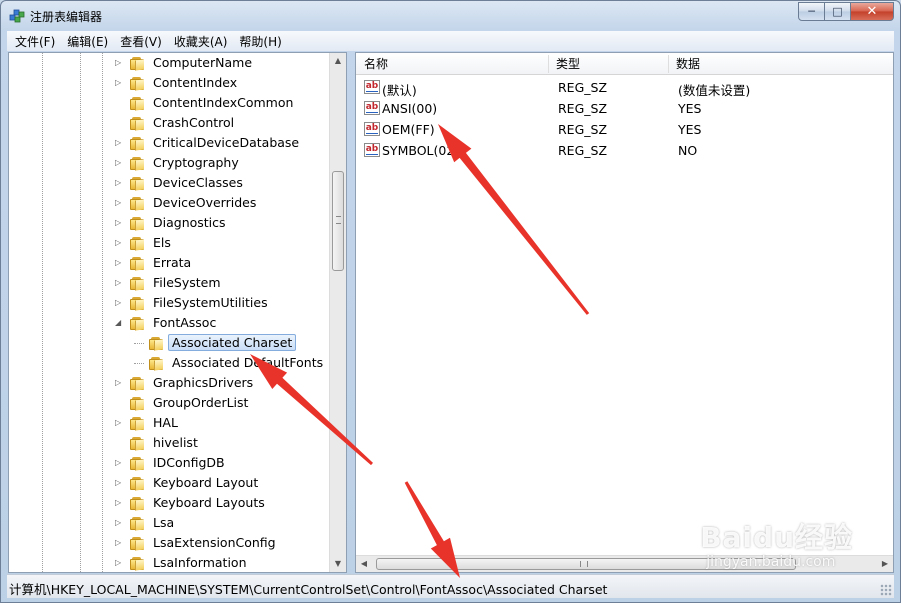  I want to click on tree-item: ▷ Errata, so click(169, 263).